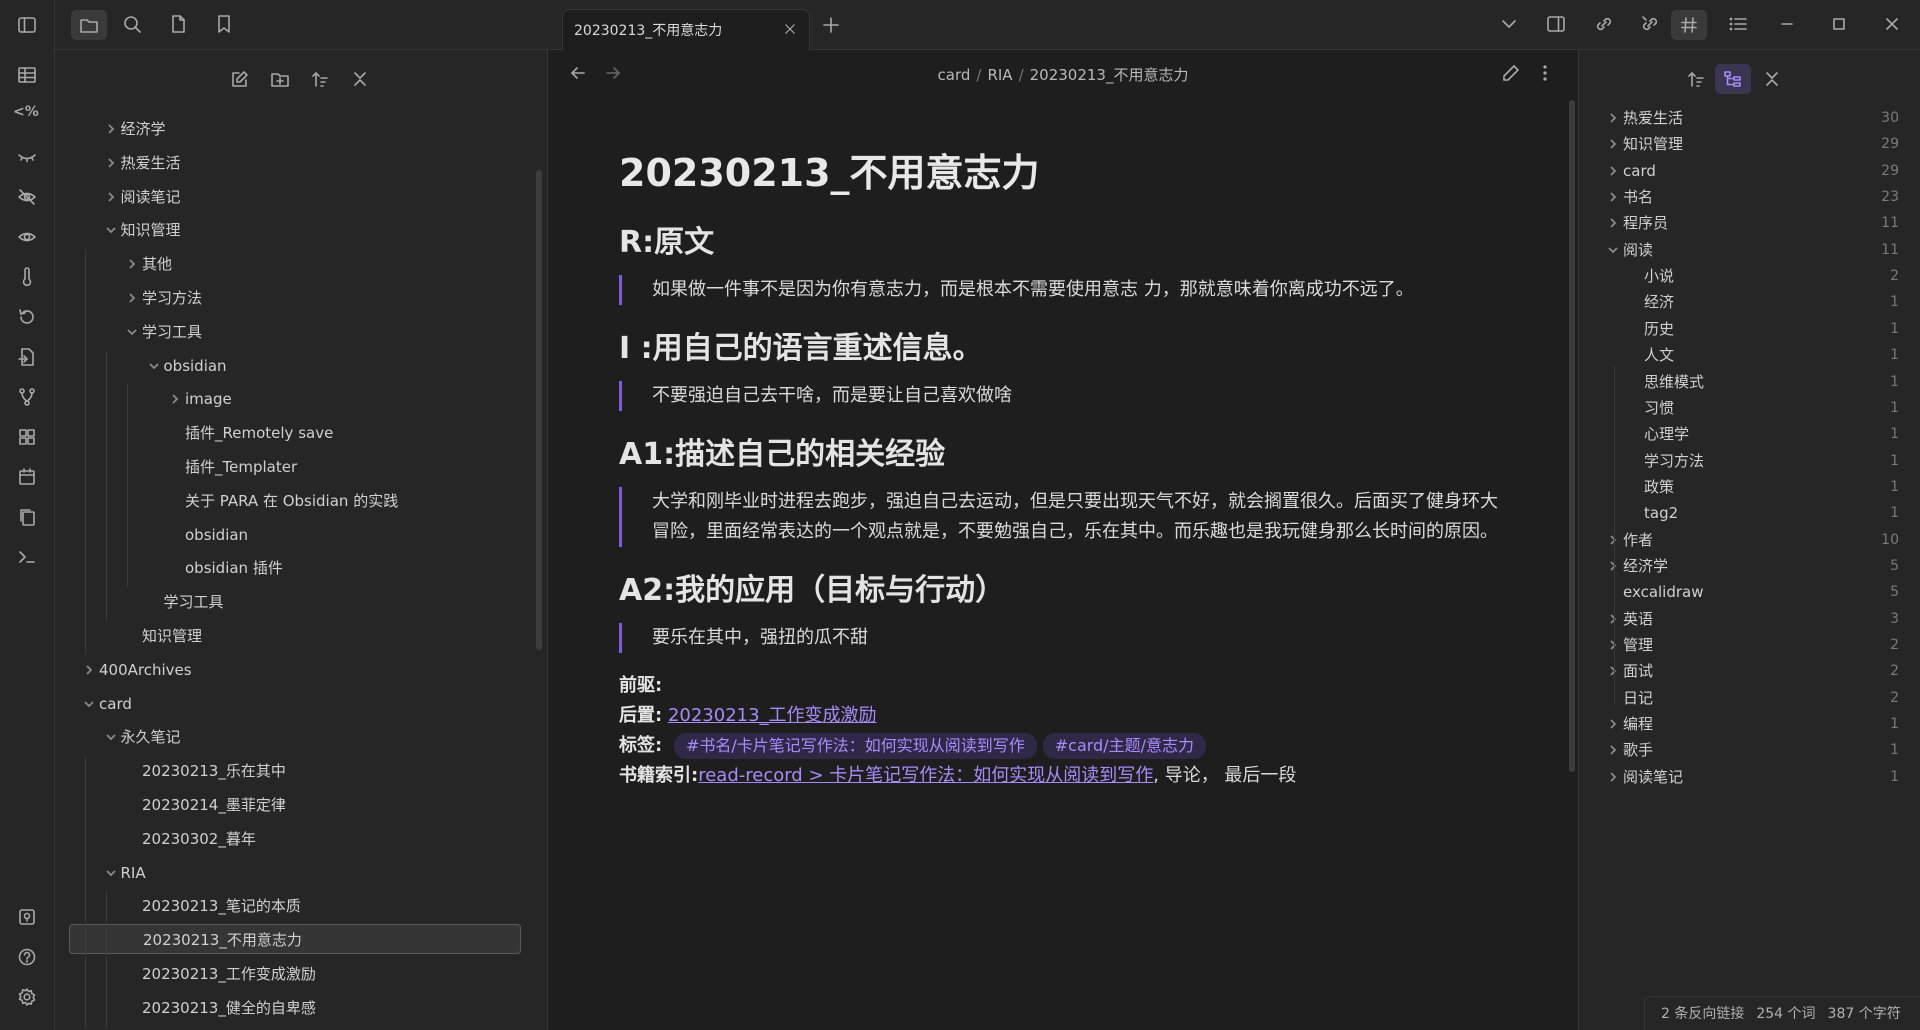 The height and width of the screenshot is (1030, 1920). Describe the element at coordinates (290, 737) in the screenshot. I see `folder-item: 永久笔记` at that location.